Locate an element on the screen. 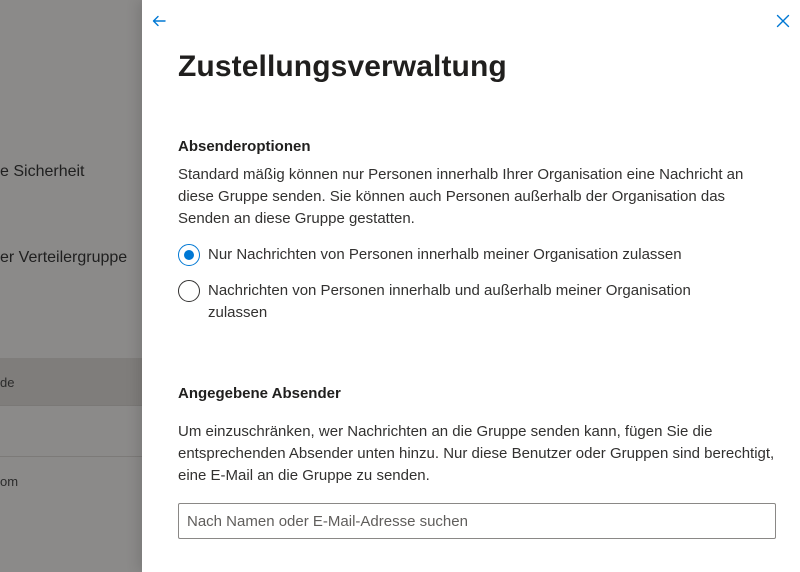 The image size is (800, 572). close-button is located at coordinates (783, 21).